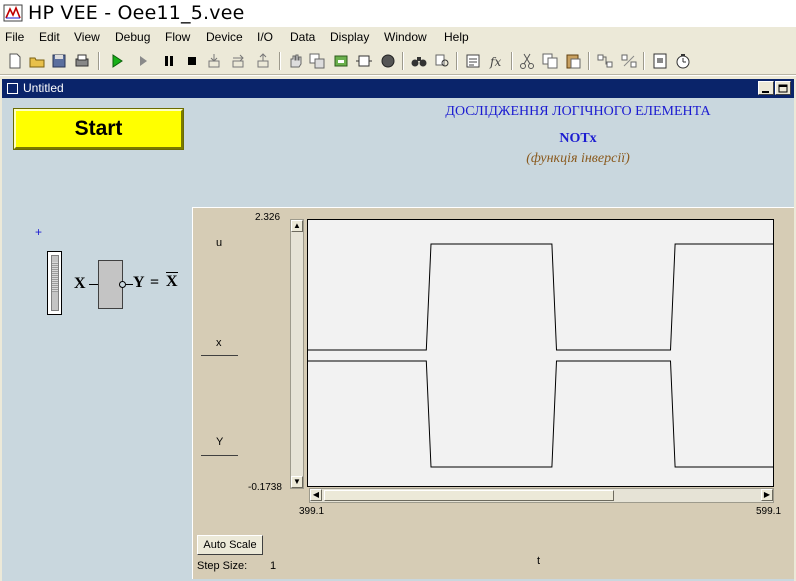  I want to click on group-icon, so click(341, 61).